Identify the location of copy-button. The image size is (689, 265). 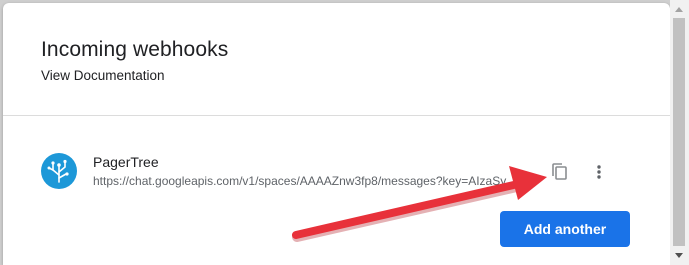
(560, 173).